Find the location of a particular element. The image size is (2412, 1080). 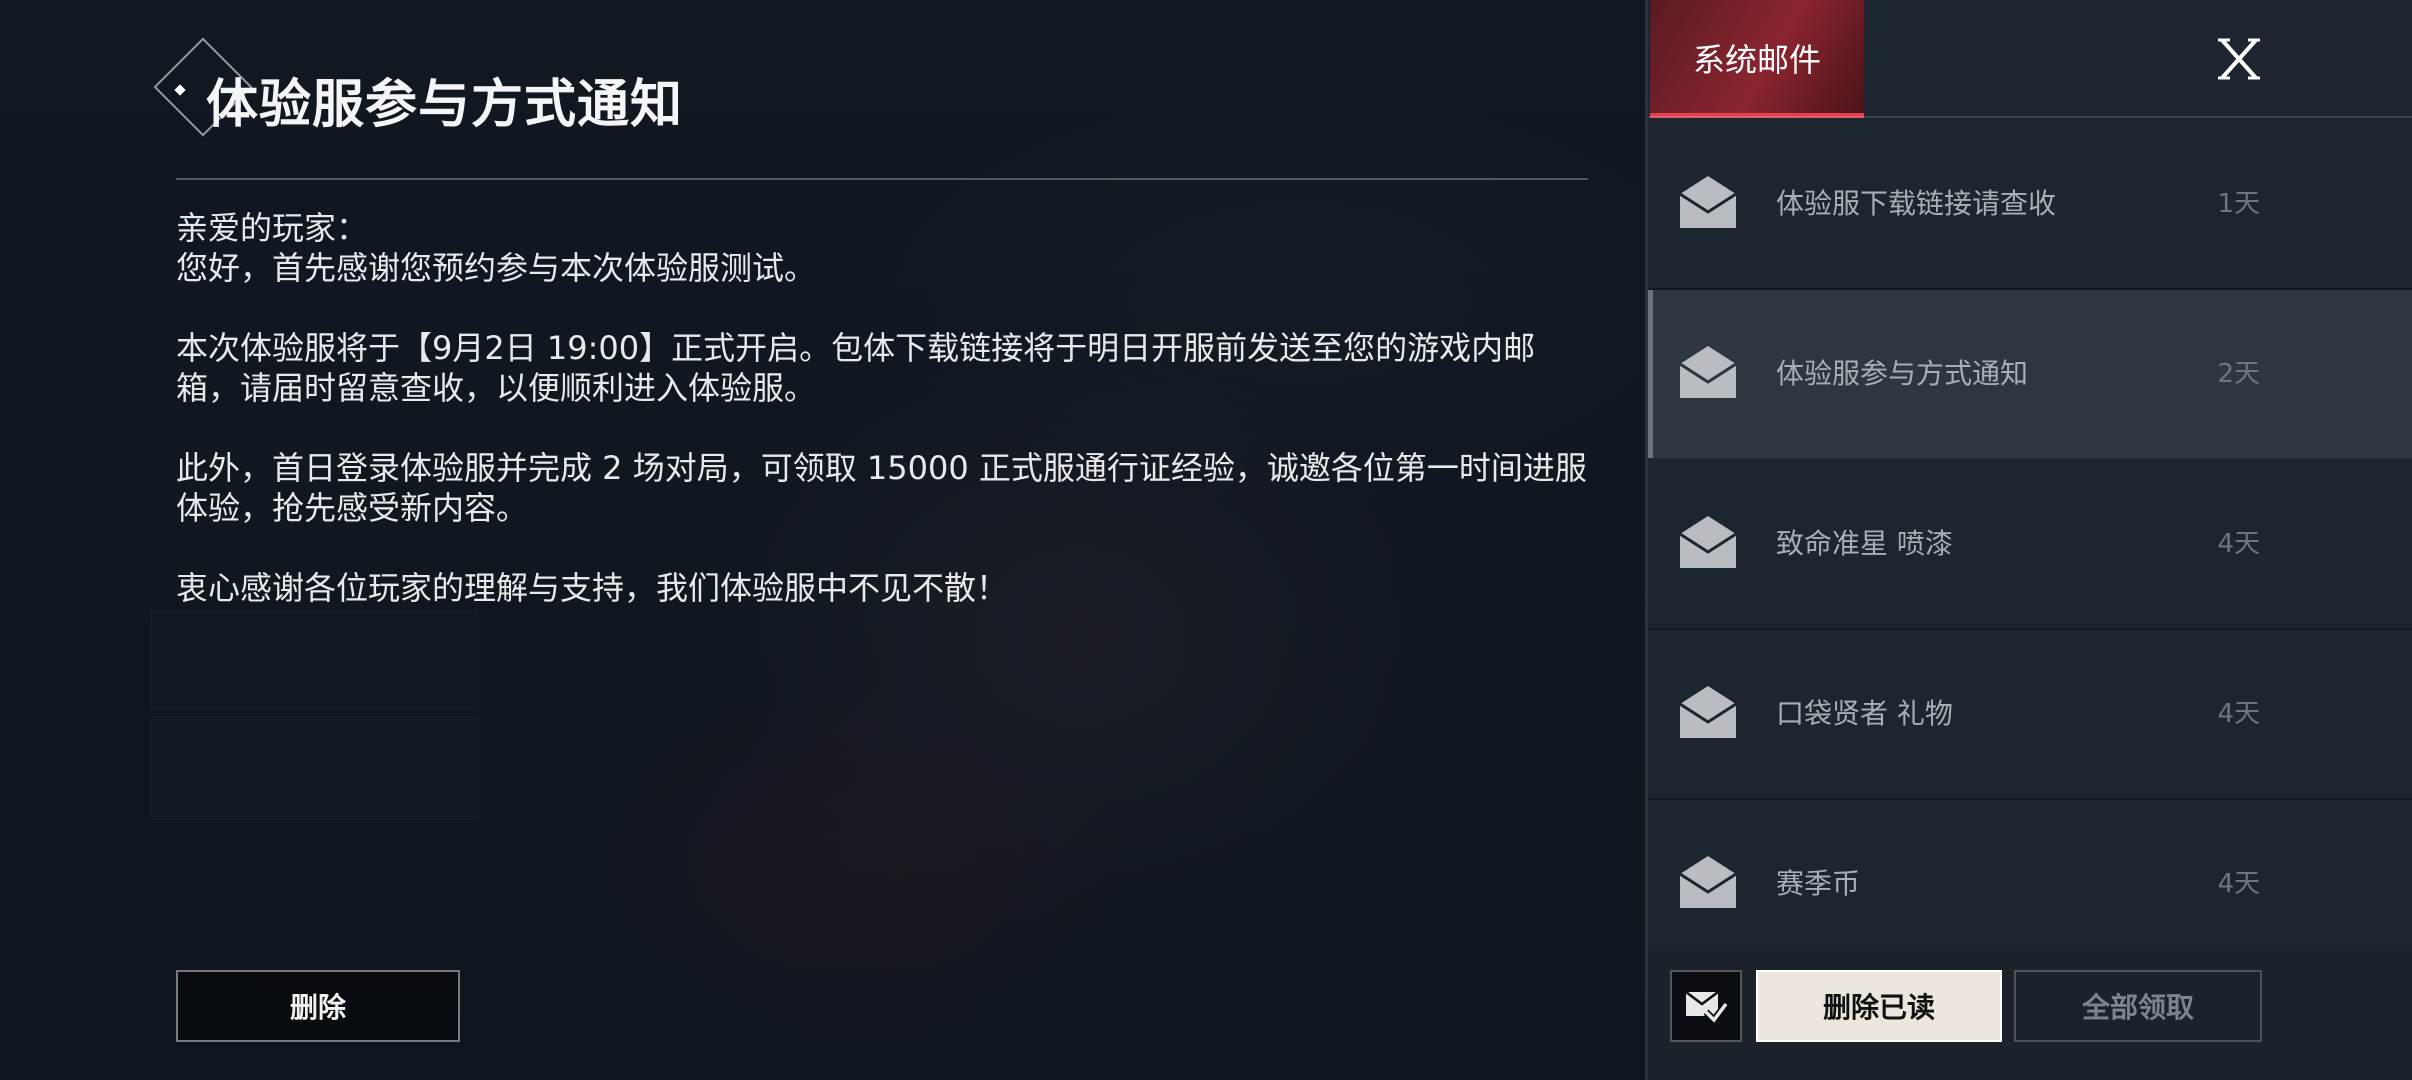

title-divider is located at coordinates (882, 179).